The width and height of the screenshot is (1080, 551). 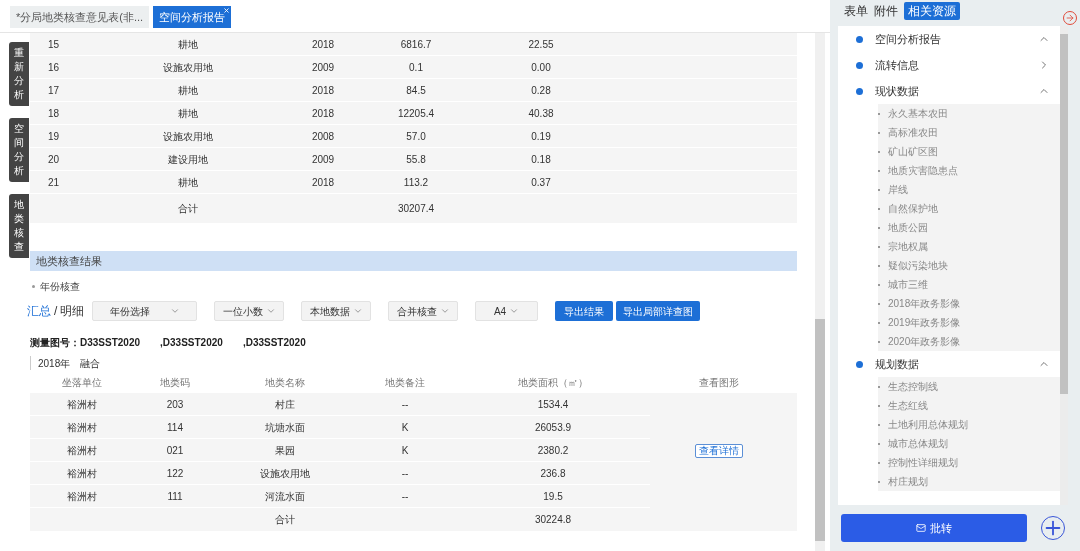 I want to click on resource-item: 生态红线, so click(x=969, y=405).